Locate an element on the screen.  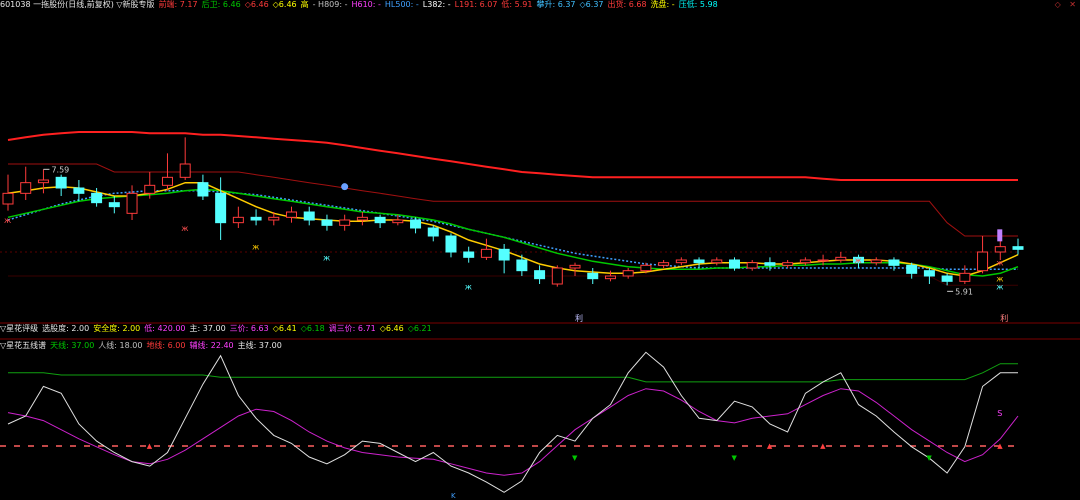
upper-band-line is located at coordinates (513, 200).